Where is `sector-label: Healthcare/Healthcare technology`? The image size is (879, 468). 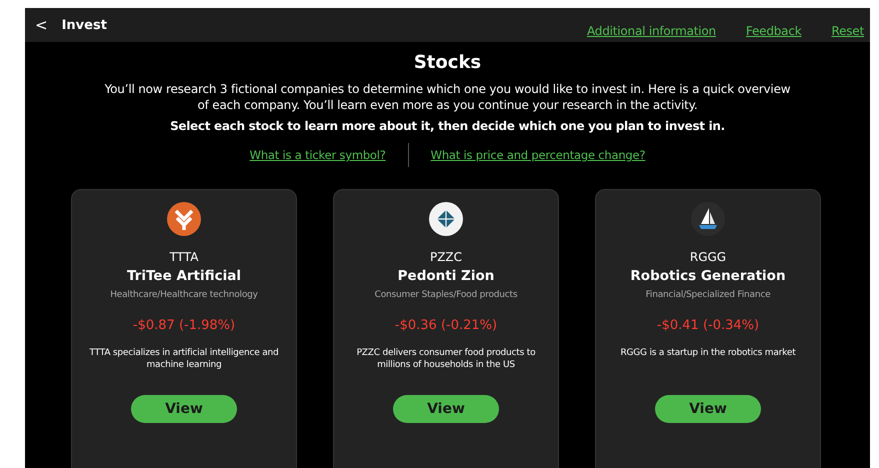
sector-label: Healthcare/Healthcare technology is located at coordinates (184, 295).